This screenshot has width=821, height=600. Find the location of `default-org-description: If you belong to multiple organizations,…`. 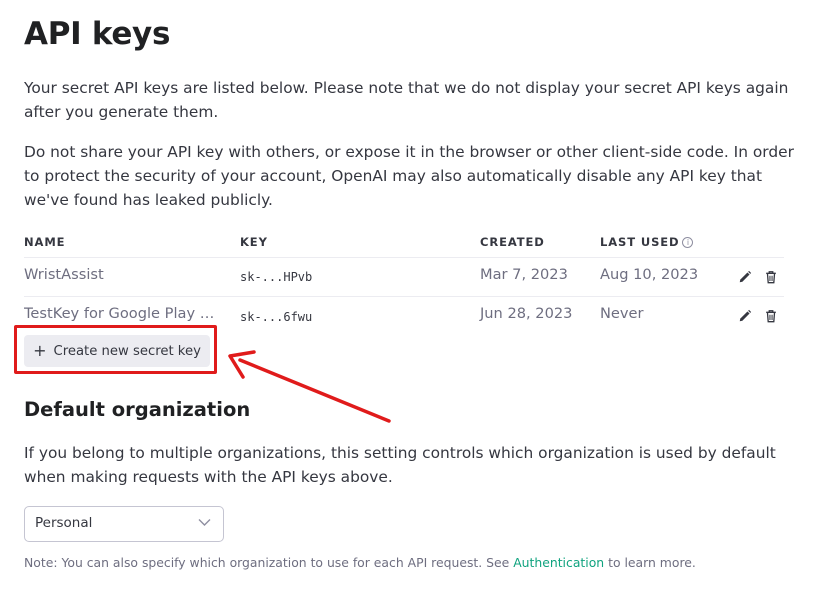

default-org-description: If you belong to multiple organizations,… is located at coordinates (400, 465).